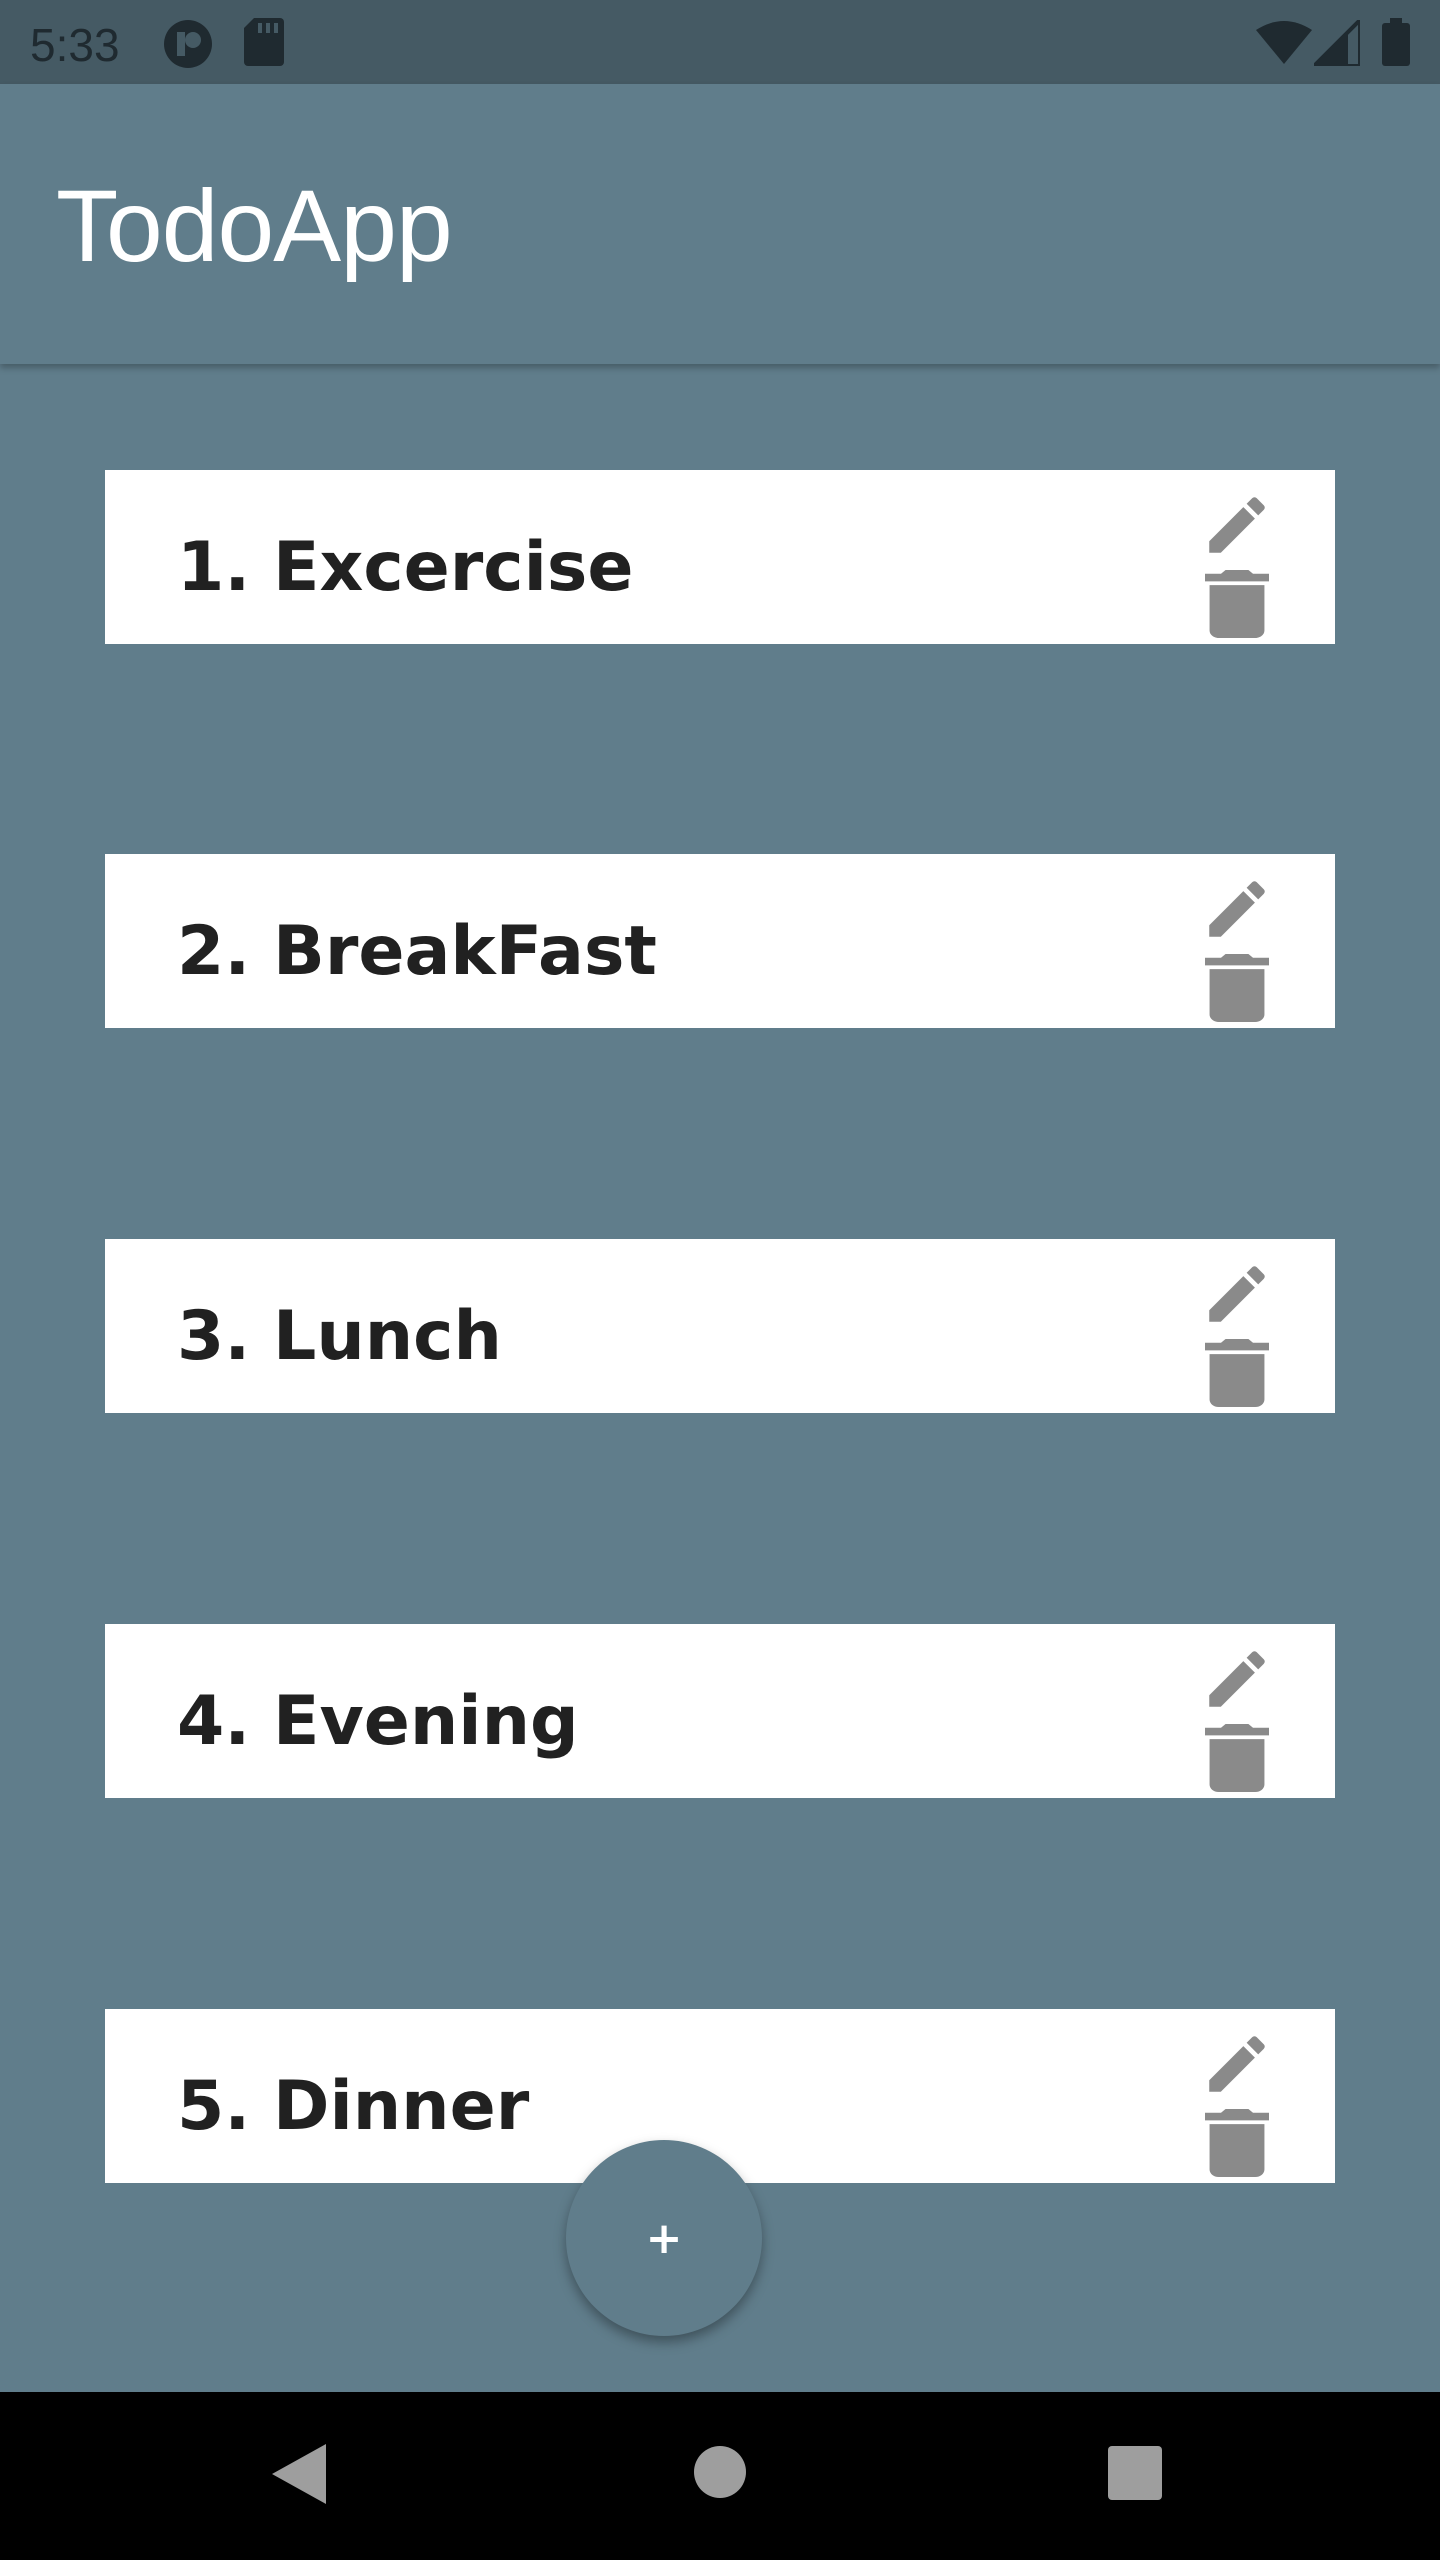 The height and width of the screenshot is (2560, 1440). What do you see at coordinates (1337, 43) in the screenshot?
I see `cell-signal-icon` at bounding box center [1337, 43].